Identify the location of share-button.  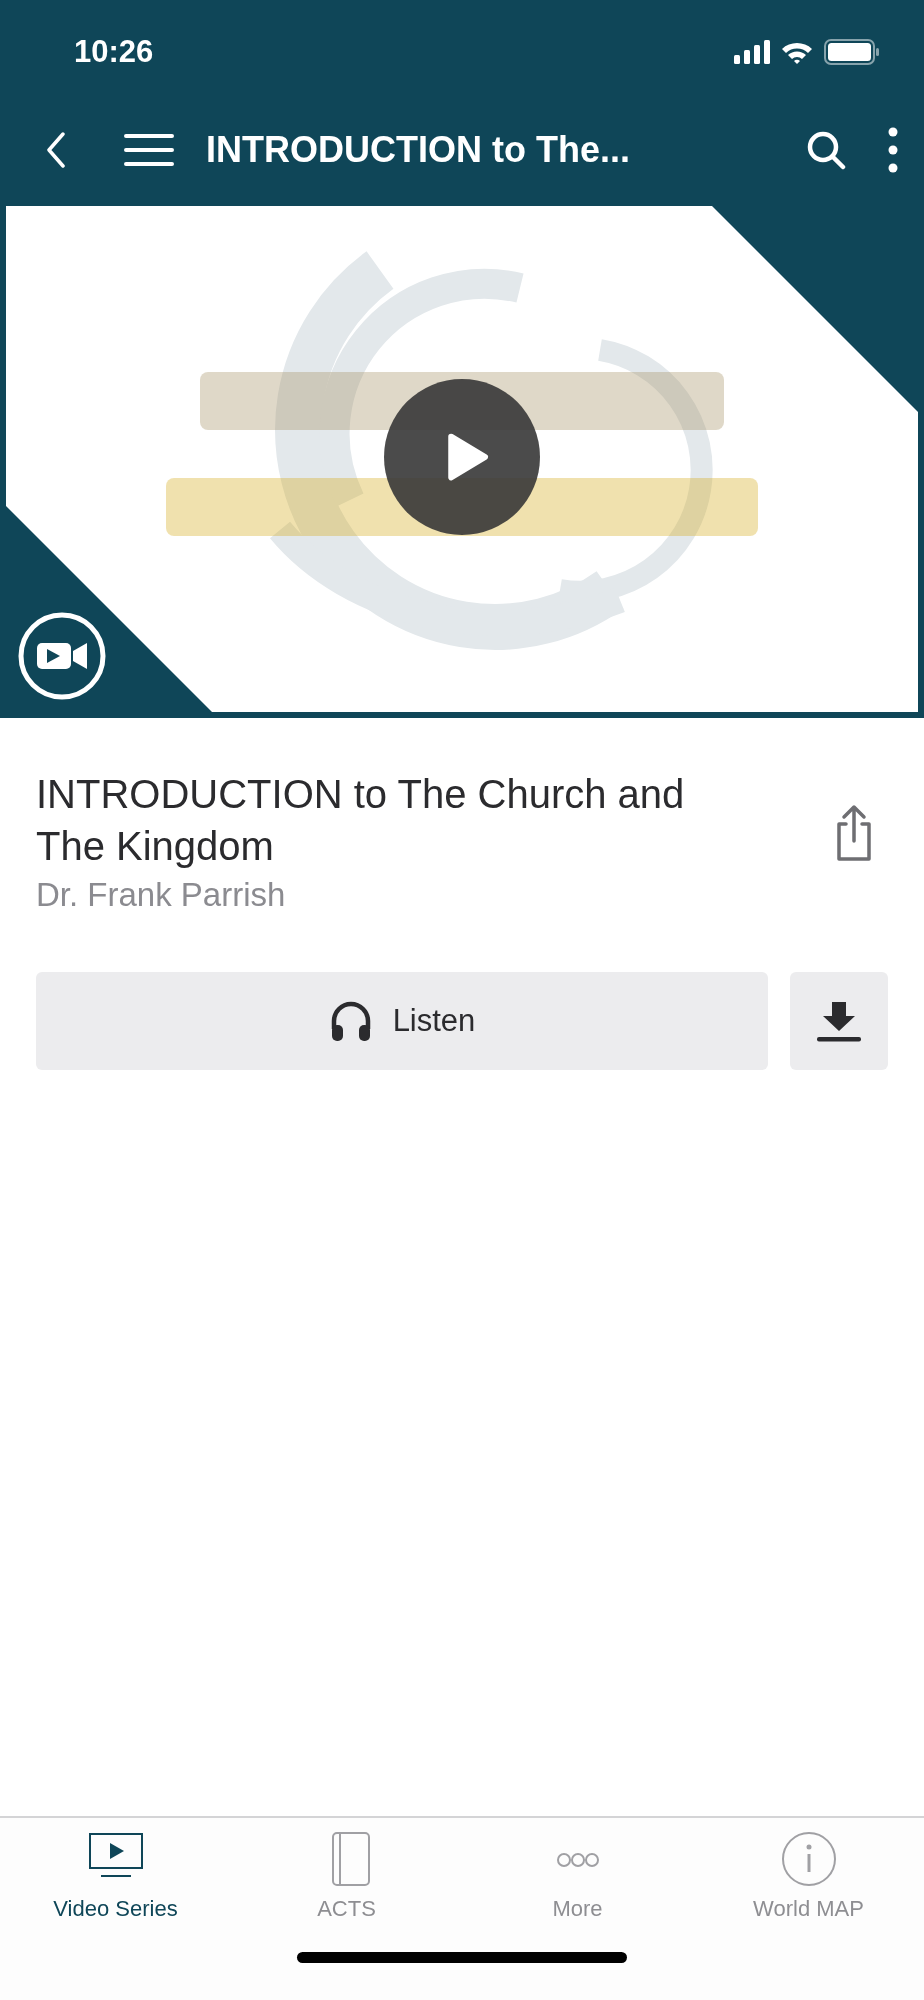
(854, 833).